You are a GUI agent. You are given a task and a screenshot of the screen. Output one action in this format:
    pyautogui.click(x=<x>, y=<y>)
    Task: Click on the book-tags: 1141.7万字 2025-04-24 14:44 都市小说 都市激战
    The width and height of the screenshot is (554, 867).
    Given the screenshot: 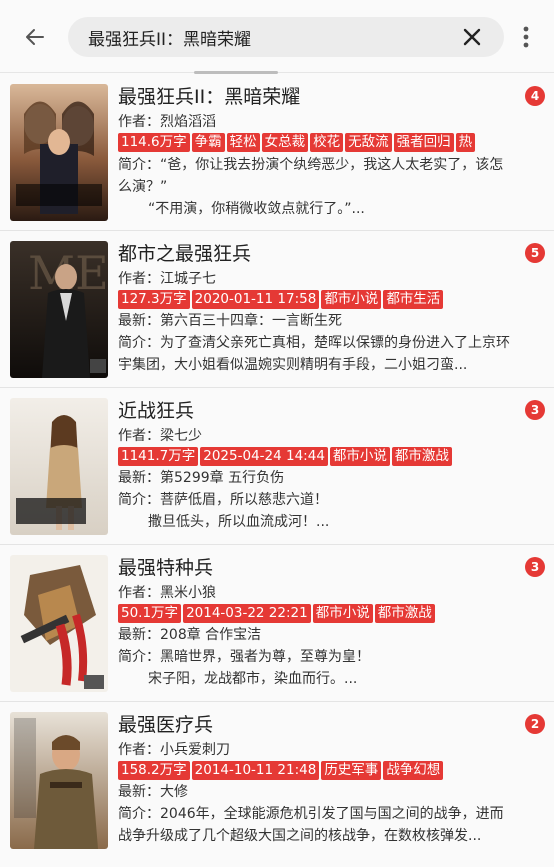 What is the action you would take?
    pyautogui.click(x=318, y=457)
    